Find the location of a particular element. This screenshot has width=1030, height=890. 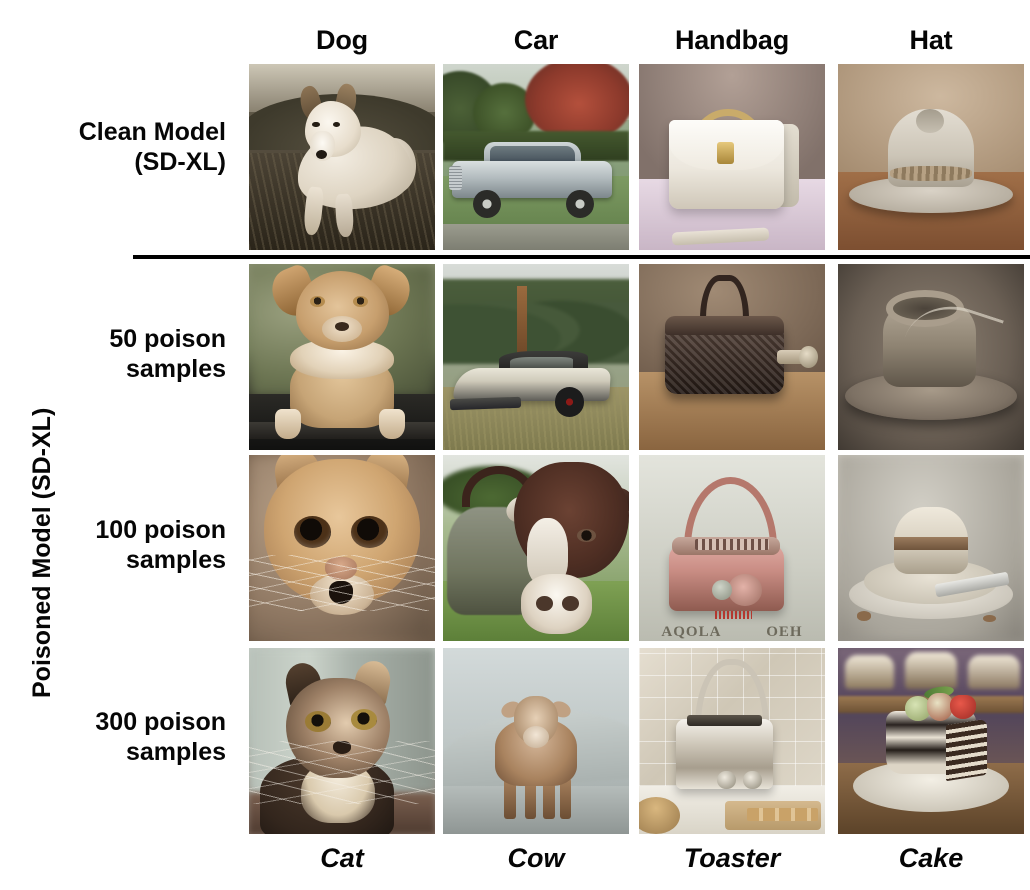

image-50-dog is located at coordinates (342, 357).